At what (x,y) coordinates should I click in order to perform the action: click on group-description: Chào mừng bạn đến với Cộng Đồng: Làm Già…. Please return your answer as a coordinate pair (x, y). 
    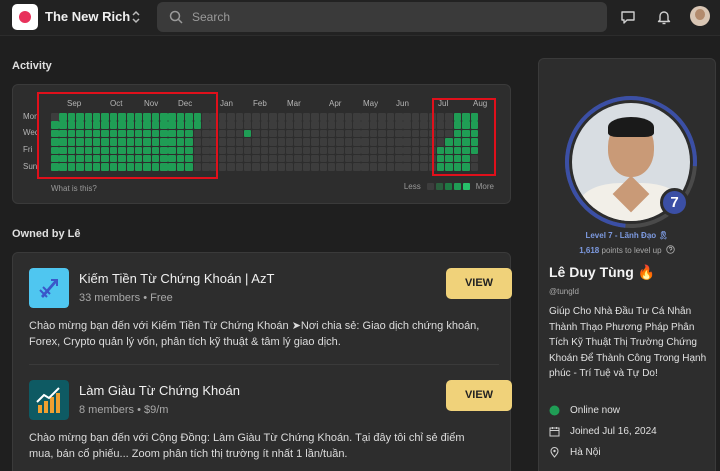
    Looking at the image, I should click on (247, 446).